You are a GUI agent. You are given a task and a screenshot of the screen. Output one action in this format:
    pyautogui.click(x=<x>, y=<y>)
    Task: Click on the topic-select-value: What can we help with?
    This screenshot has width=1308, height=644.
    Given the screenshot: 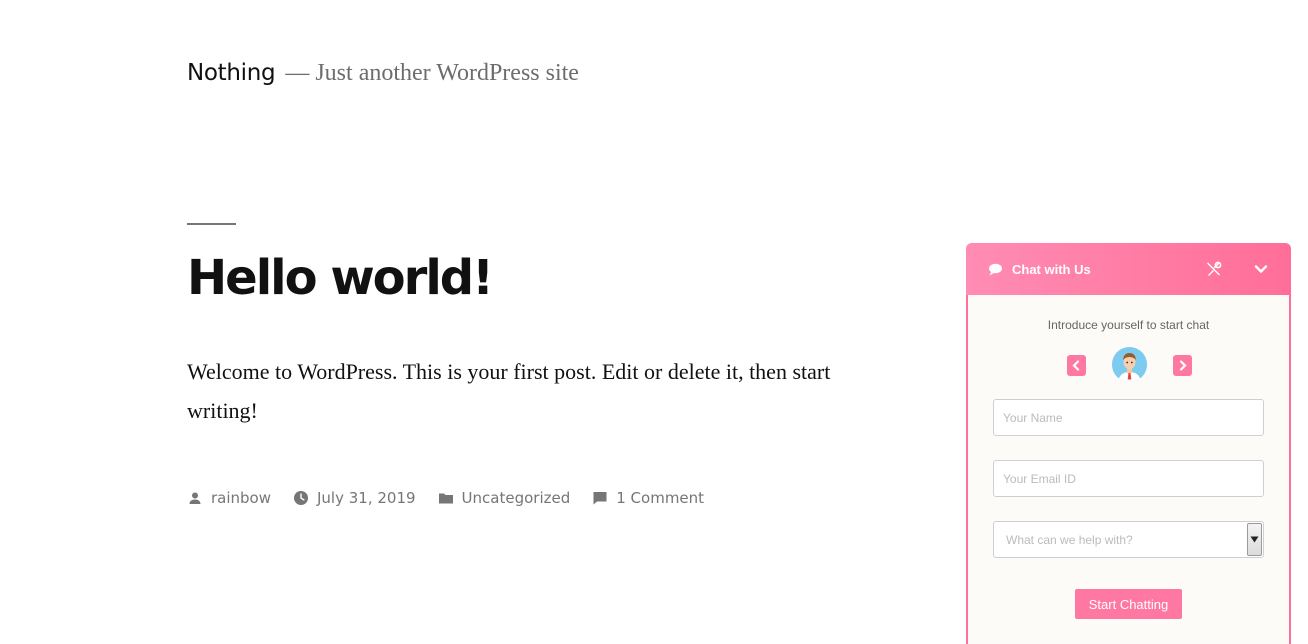 What is the action you would take?
    pyautogui.click(x=1069, y=539)
    